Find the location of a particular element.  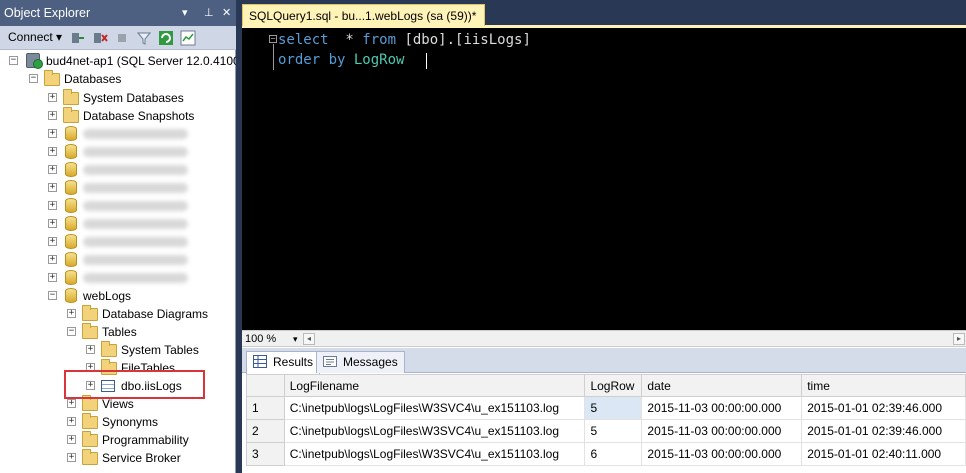

pin-icon: ⊥ is located at coordinates (209, 13).